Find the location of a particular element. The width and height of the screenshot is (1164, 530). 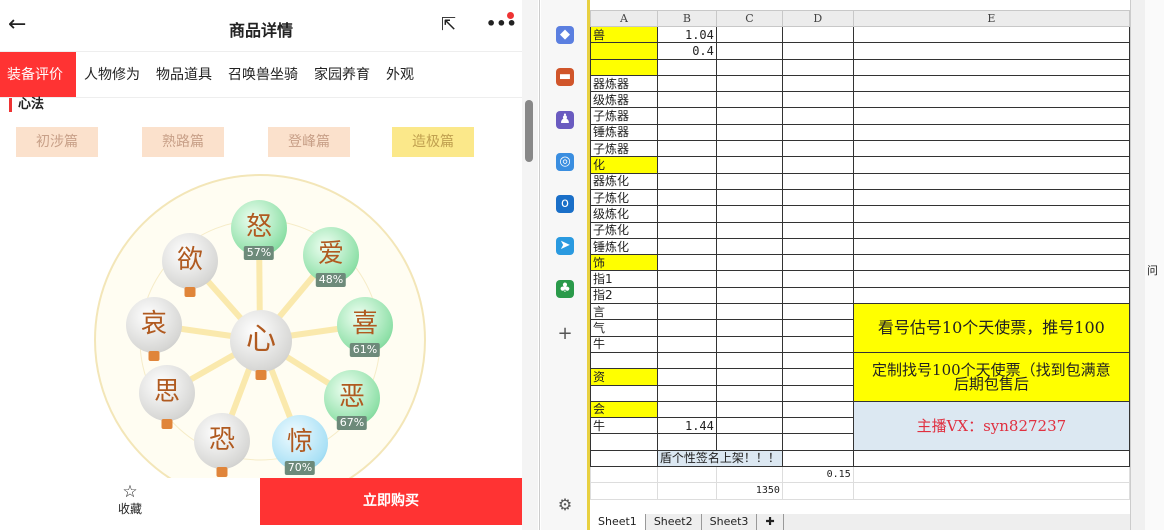

tab-appearance: 外观 is located at coordinates (400, 74).